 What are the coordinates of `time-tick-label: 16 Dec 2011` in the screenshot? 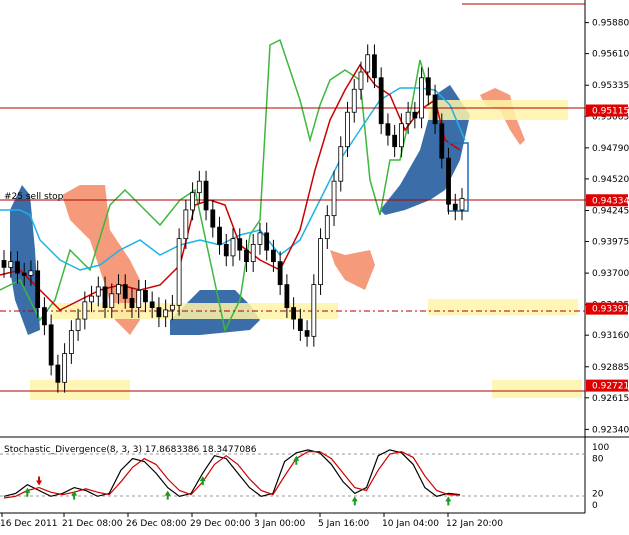 It's located at (29, 524).